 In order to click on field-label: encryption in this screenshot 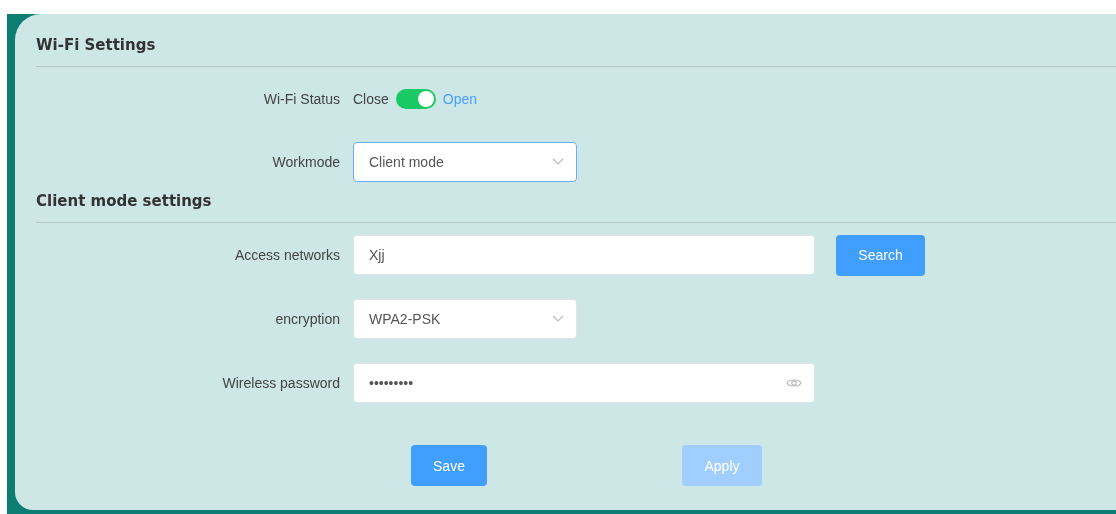, I will do `click(307, 319)`.